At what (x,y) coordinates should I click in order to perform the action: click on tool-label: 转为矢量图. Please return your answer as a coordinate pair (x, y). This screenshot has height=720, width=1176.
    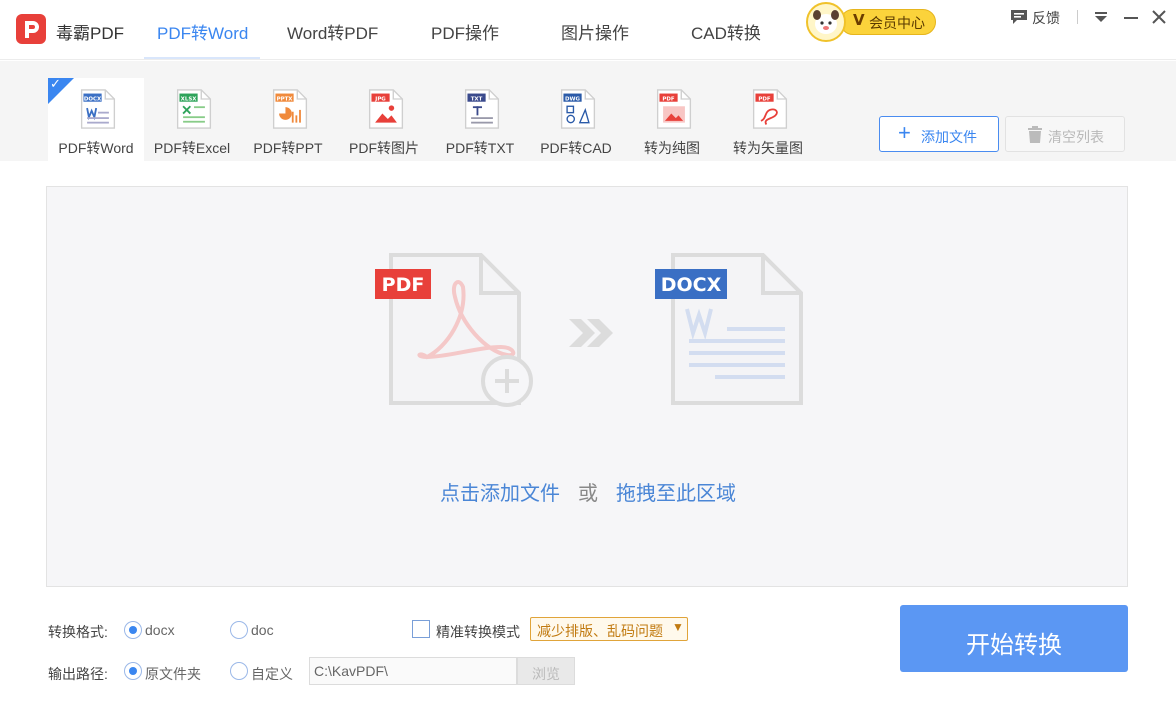
    Looking at the image, I should click on (768, 148).